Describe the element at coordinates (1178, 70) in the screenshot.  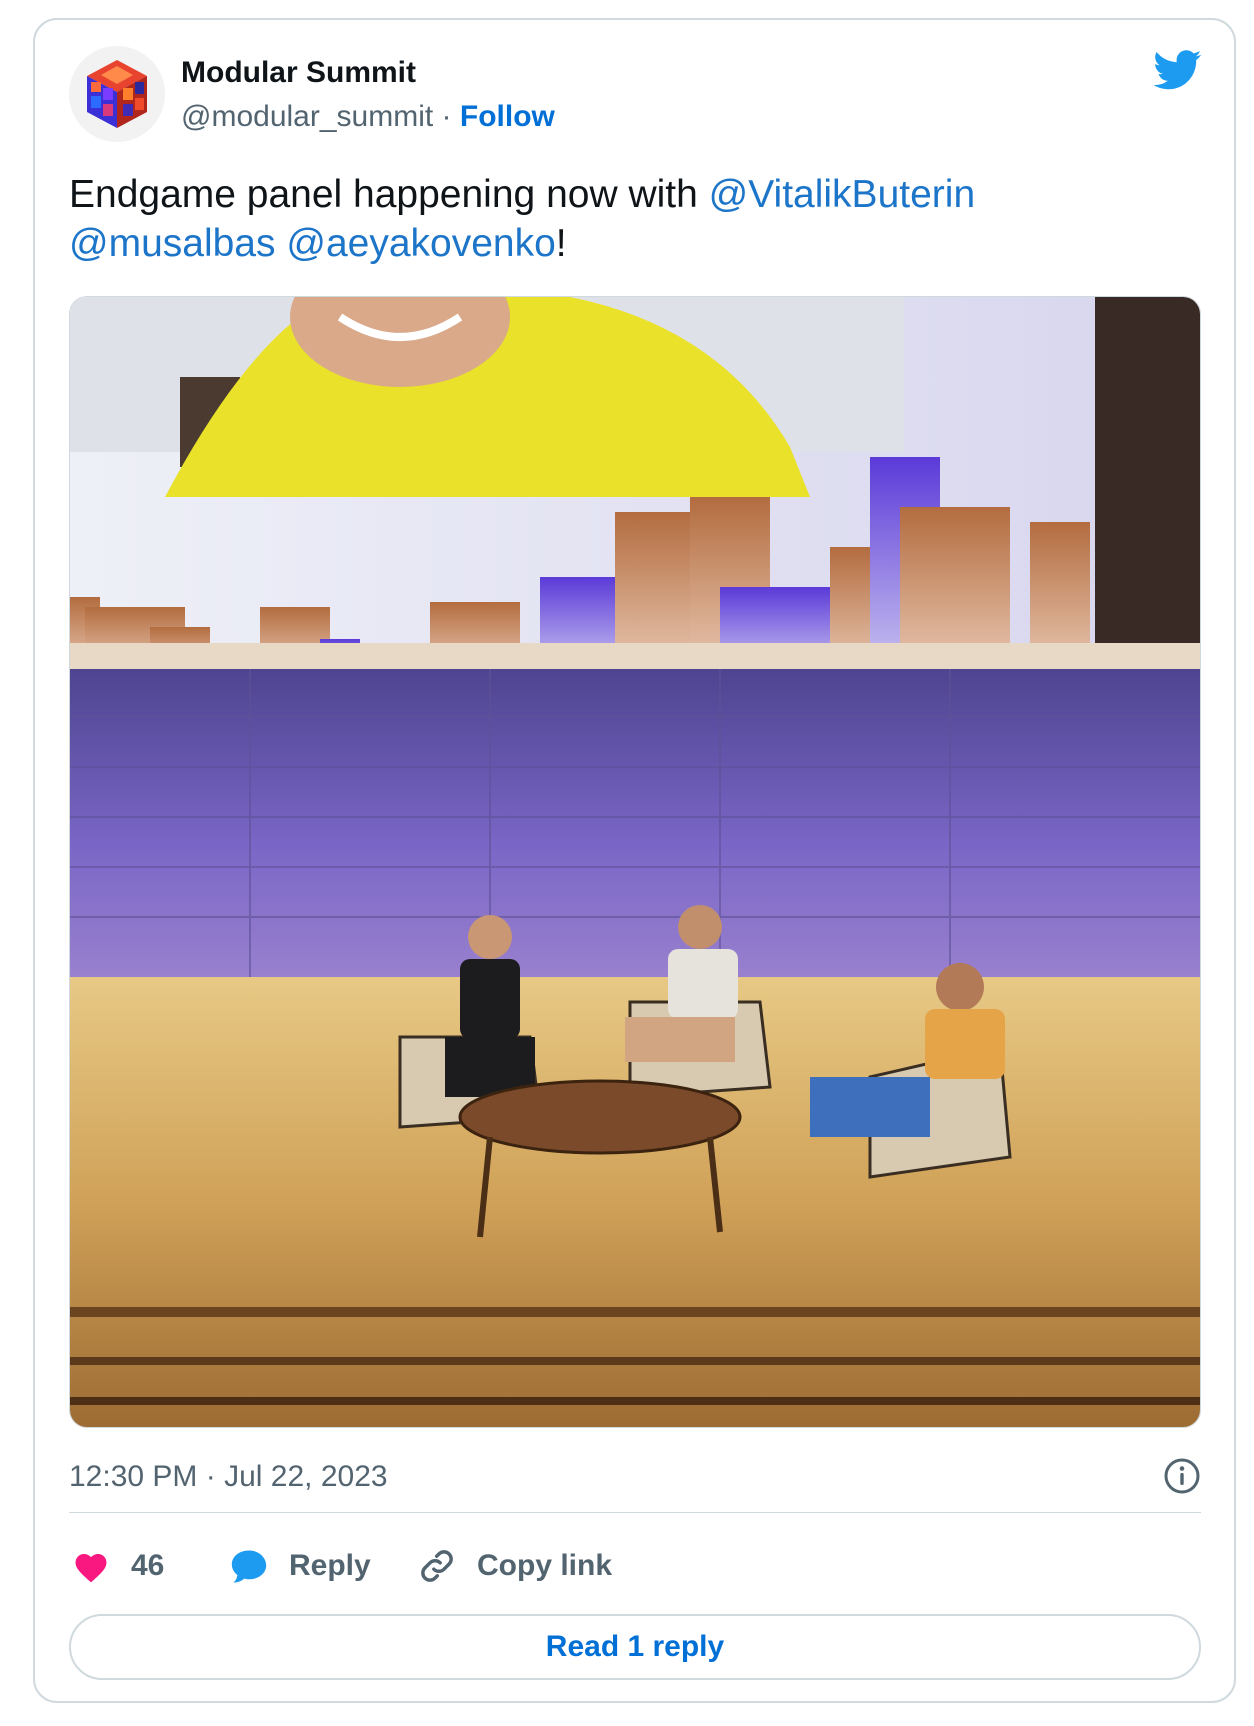
I see `twitter-bird-icon` at that location.